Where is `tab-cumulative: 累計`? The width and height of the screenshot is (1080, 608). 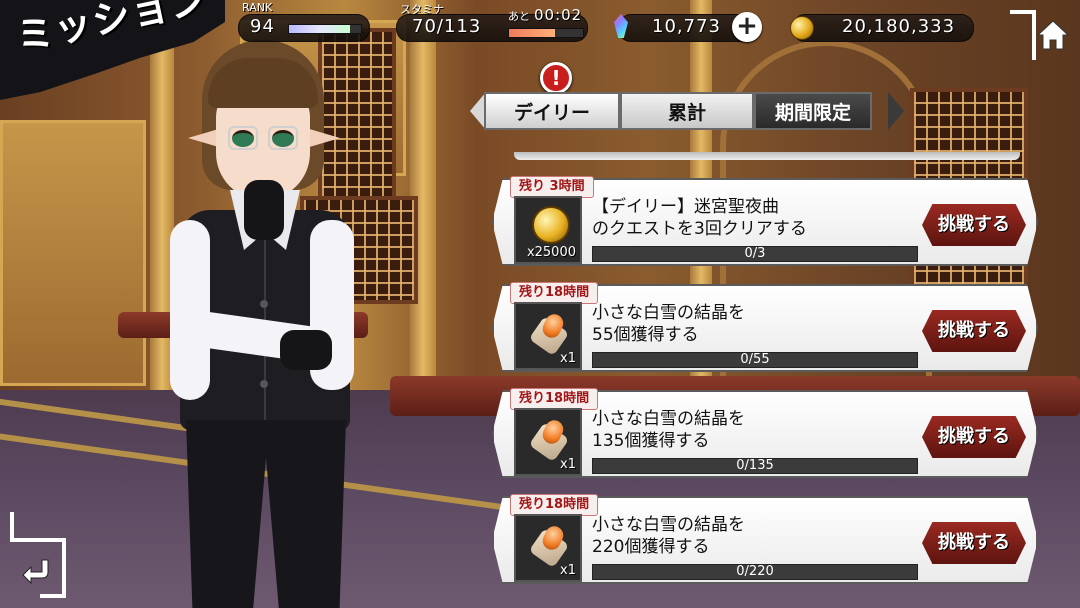 tab-cumulative: 累計 is located at coordinates (687, 111).